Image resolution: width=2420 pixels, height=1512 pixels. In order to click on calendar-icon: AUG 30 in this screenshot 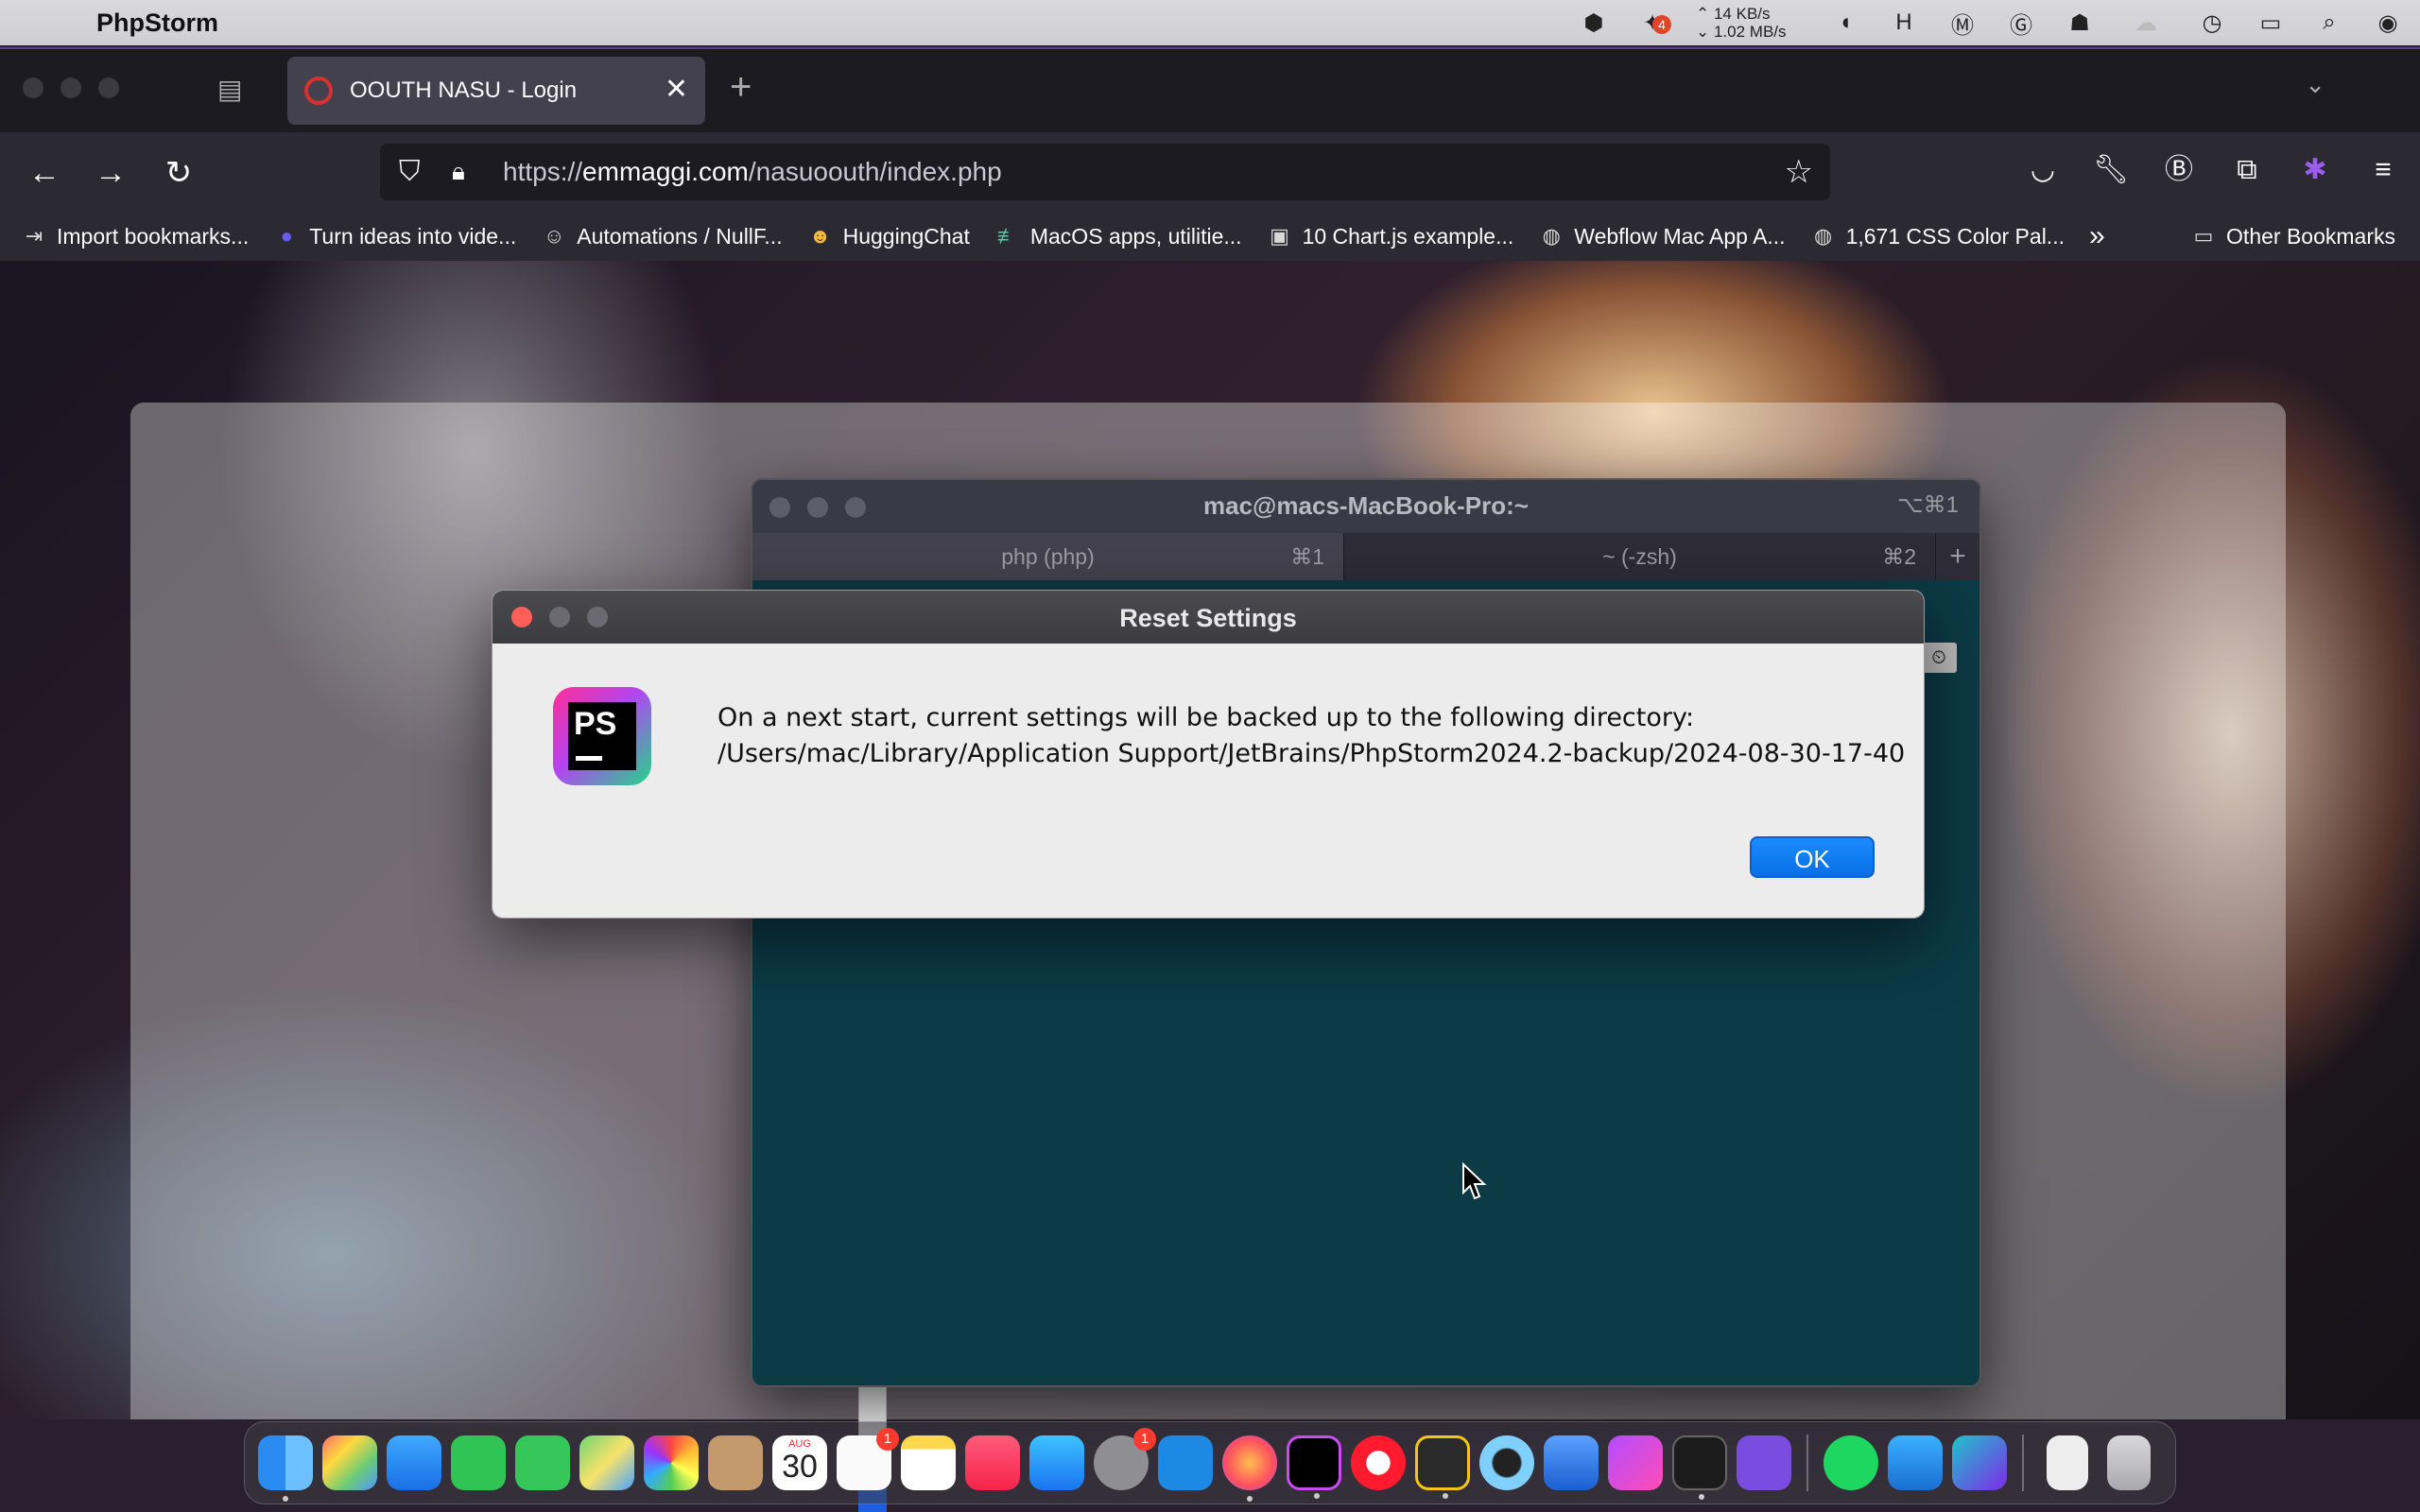, I will do `click(799, 1462)`.